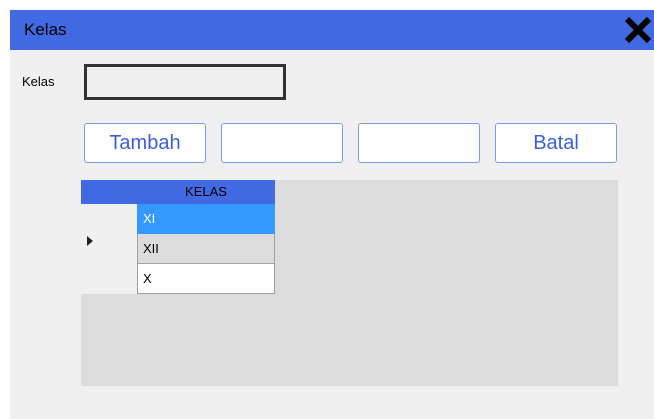  I want to click on window-title: Kelas, so click(45, 29).